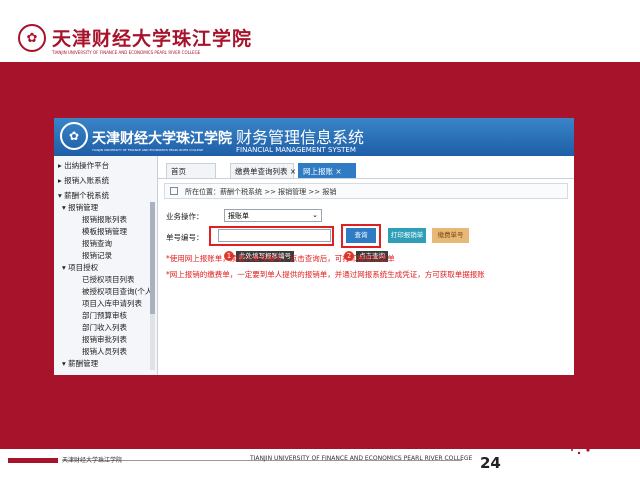  What do you see at coordinates (33, 460) in the screenshot?
I see `footer-accent-bar` at bounding box center [33, 460].